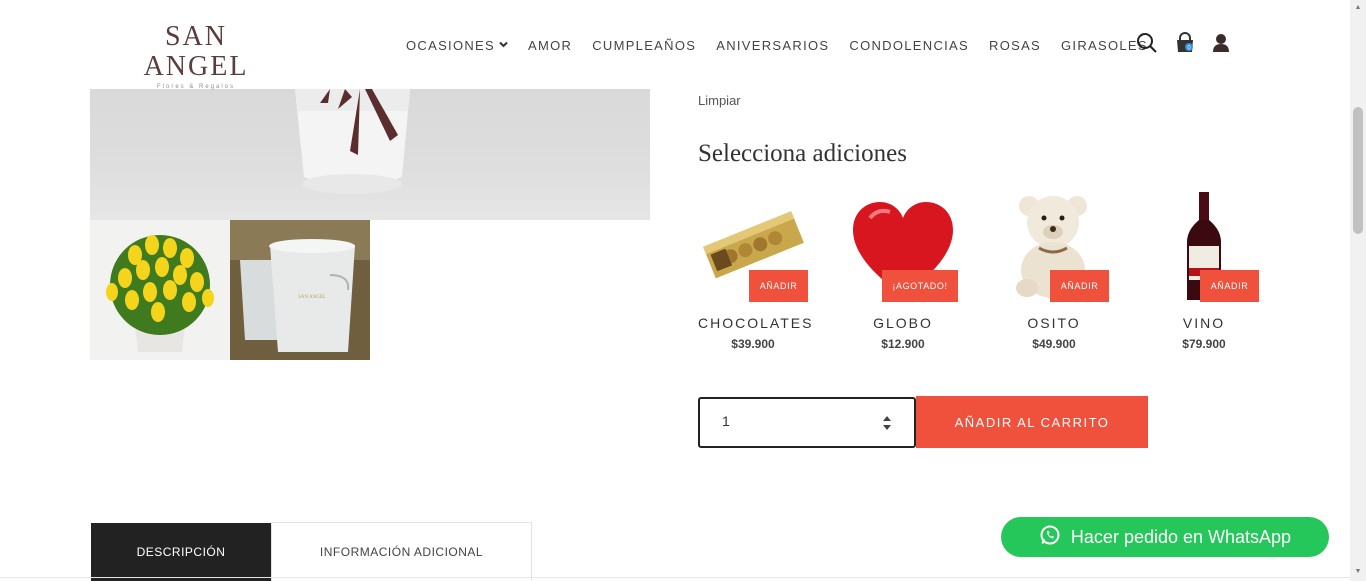 This screenshot has width=1366, height=581. What do you see at coordinates (450, 45) in the screenshot?
I see `nav-item-label: OCASIONES` at bounding box center [450, 45].